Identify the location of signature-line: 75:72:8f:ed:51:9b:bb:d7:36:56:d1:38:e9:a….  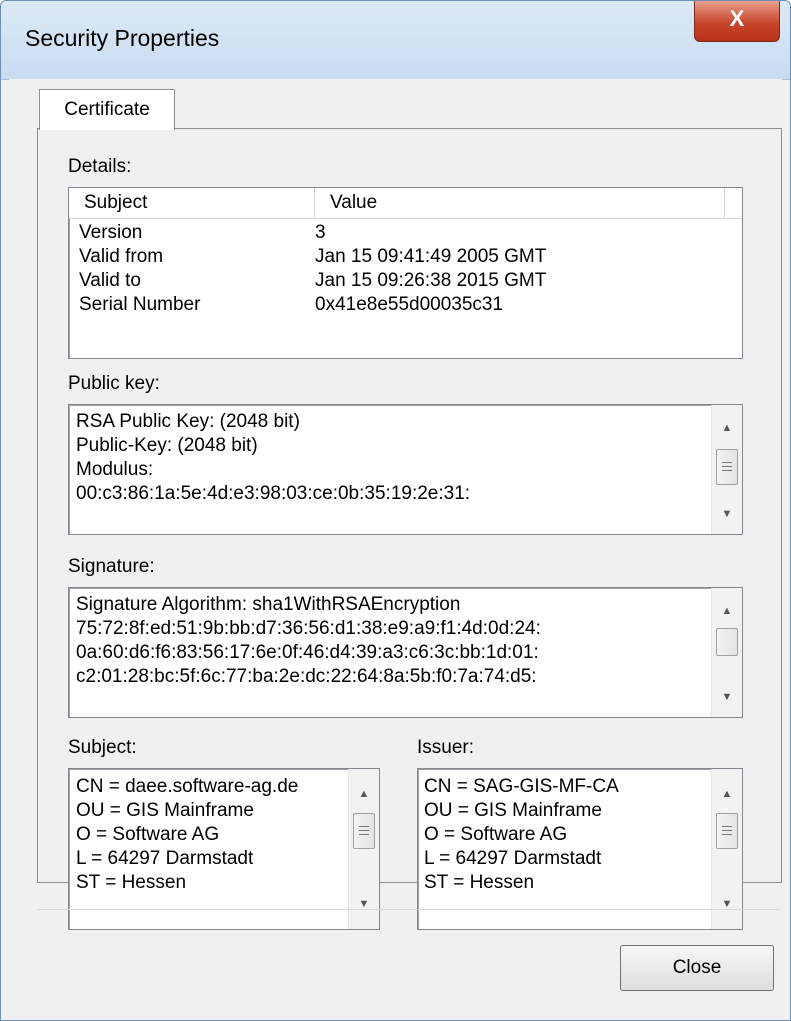
(308, 628).